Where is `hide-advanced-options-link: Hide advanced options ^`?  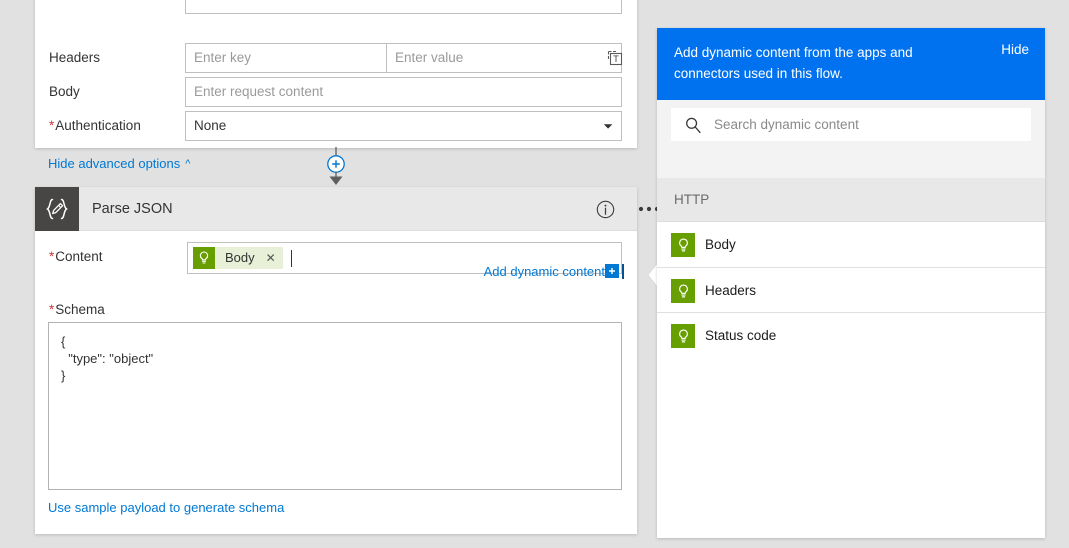
hide-advanced-options-link: Hide advanced options ^ is located at coordinates (119, 163).